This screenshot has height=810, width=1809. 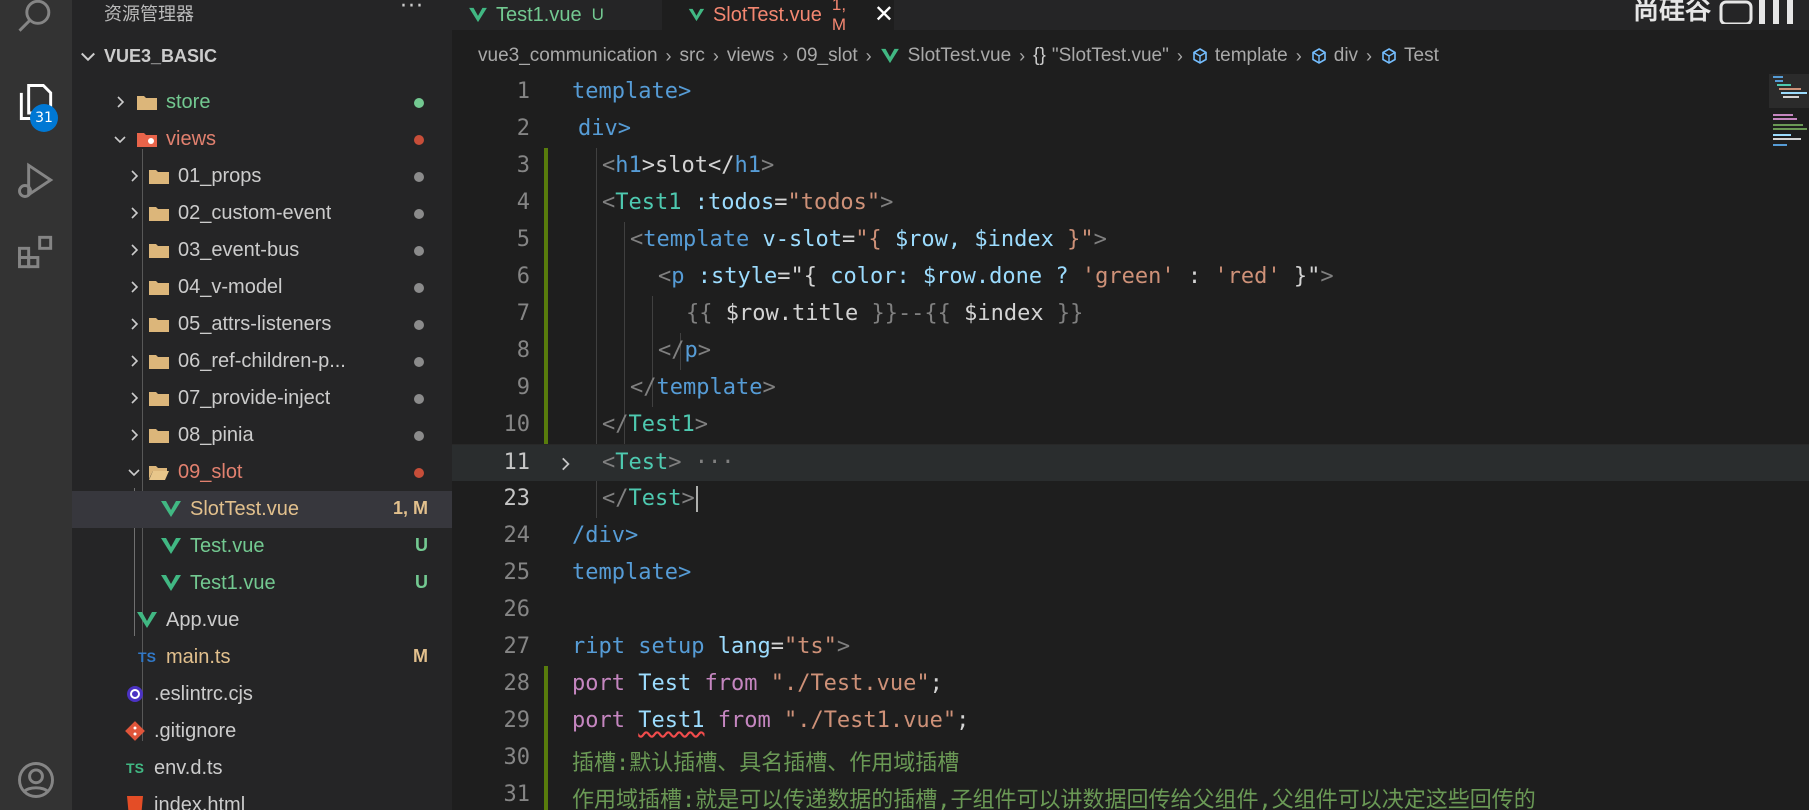 What do you see at coordinates (1110, 55) in the screenshot?
I see `breadcrumb-item: "SlotTest.vue"` at bounding box center [1110, 55].